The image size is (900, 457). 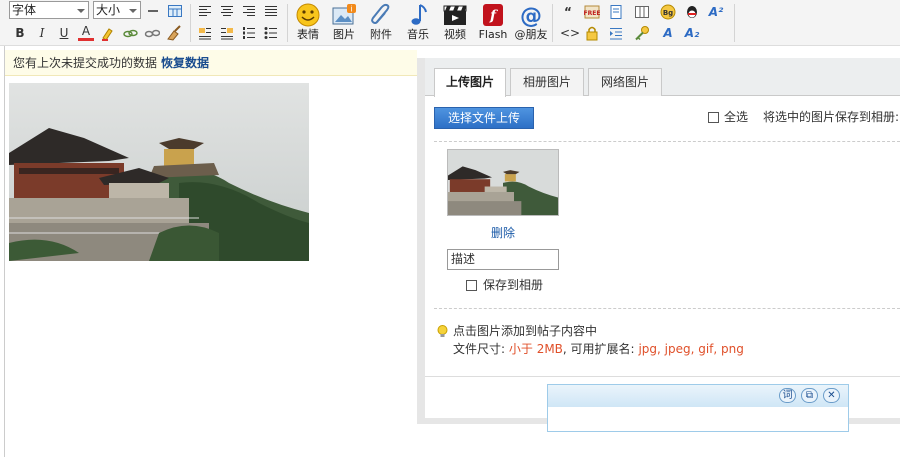 I want to click on size-select: 大小, so click(x=117, y=10).